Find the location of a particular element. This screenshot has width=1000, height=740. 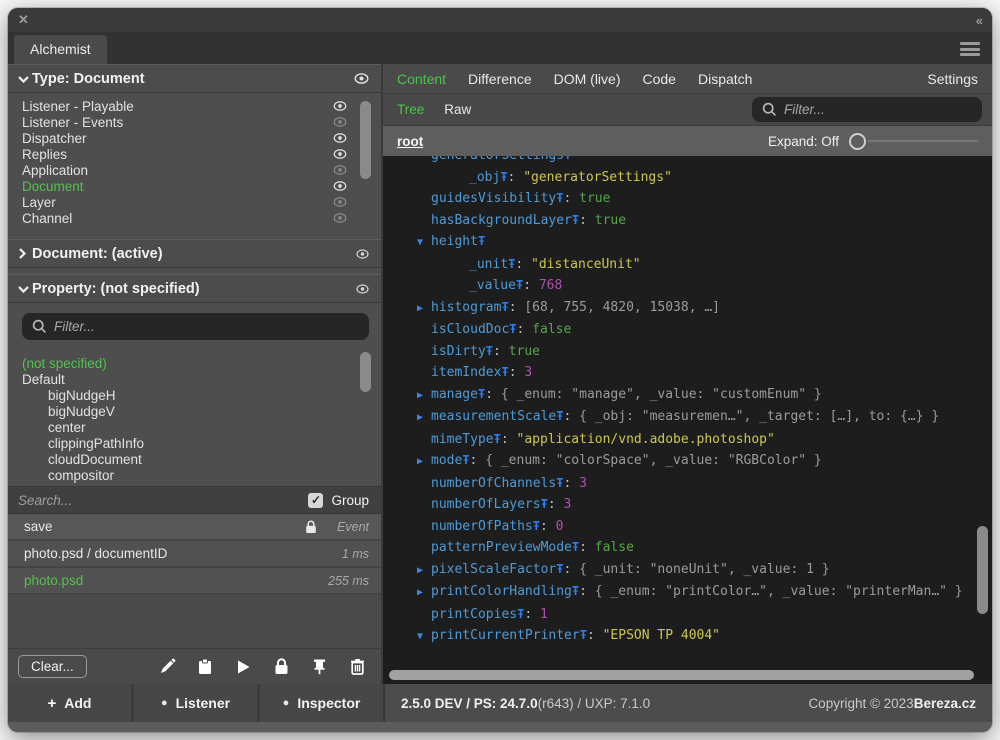

type-list-item: Application is located at coordinates (194, 170).